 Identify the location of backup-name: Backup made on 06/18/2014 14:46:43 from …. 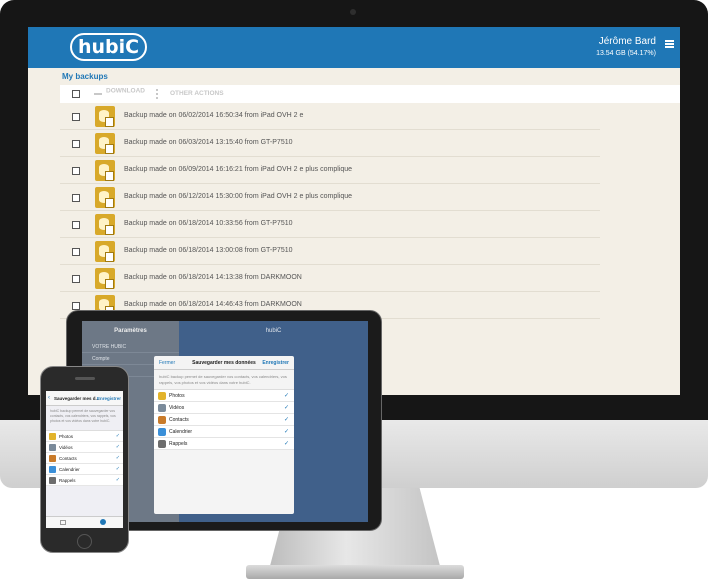
(213, 304).